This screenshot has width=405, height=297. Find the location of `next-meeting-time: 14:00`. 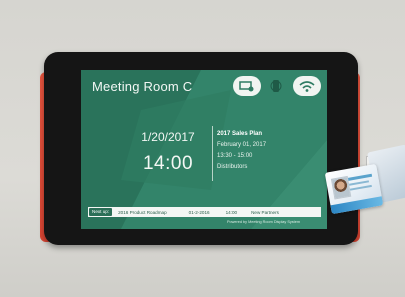

next-meeting-time: 14:00 is located at coordinates (231, 212).